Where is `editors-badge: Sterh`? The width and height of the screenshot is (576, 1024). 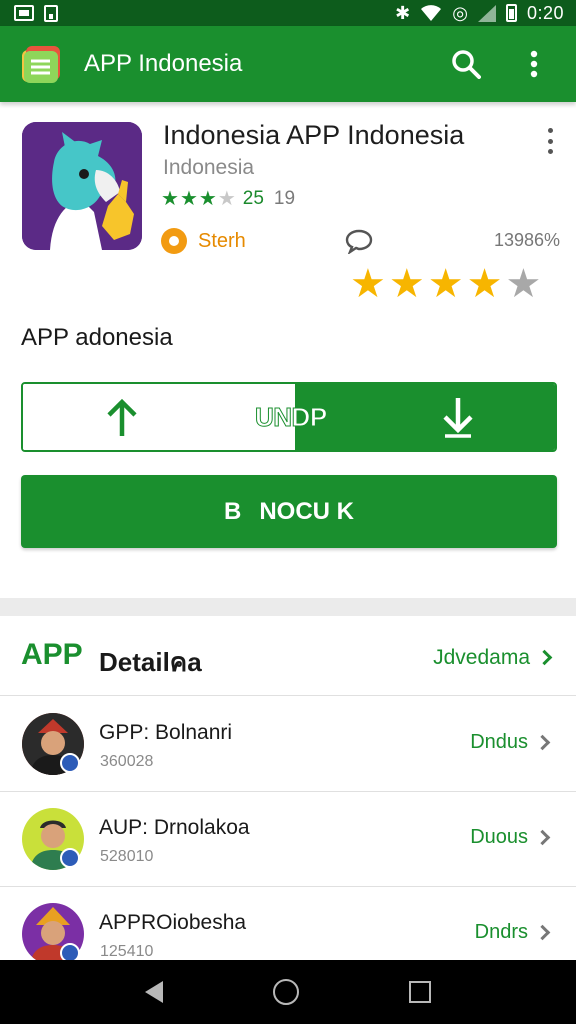 editors-badge: Sterh is located at coordinates (203, 241).